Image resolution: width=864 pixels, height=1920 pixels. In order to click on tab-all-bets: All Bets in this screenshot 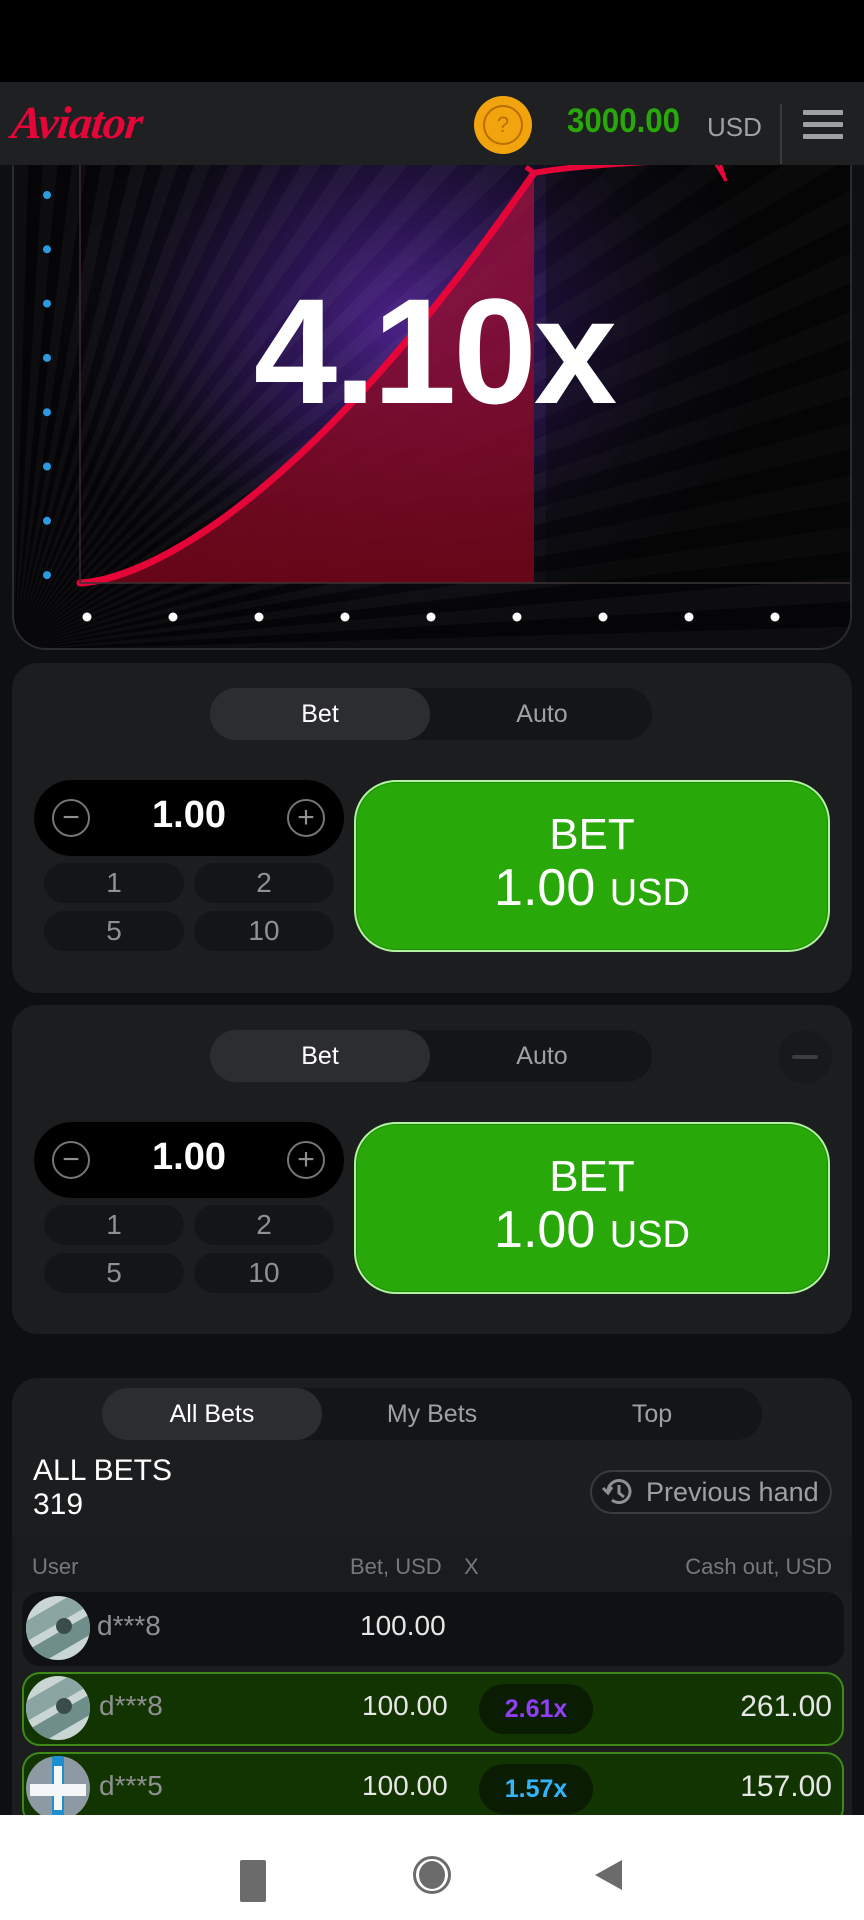, I will do `click(212, 1414)`.